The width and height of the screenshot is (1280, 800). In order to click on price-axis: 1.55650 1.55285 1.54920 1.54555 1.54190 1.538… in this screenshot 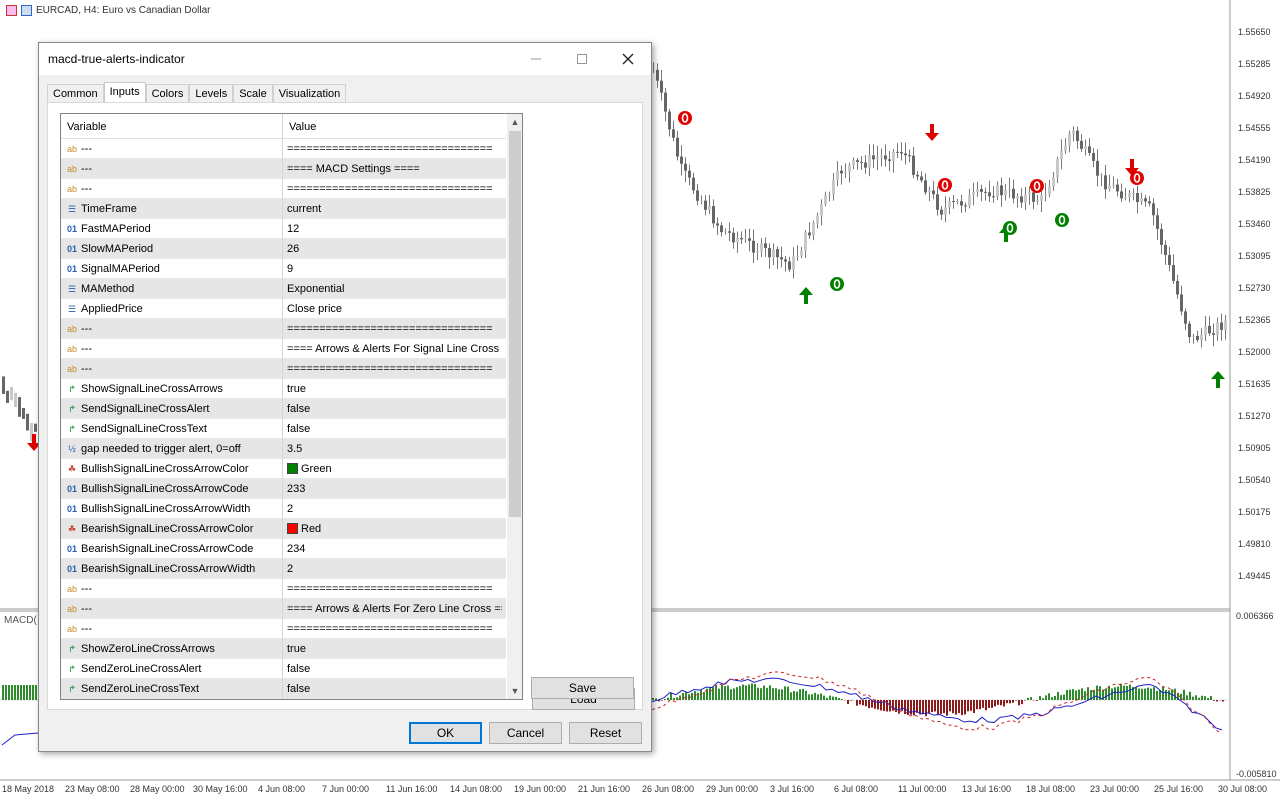, I will do `click(1255, 390)`.